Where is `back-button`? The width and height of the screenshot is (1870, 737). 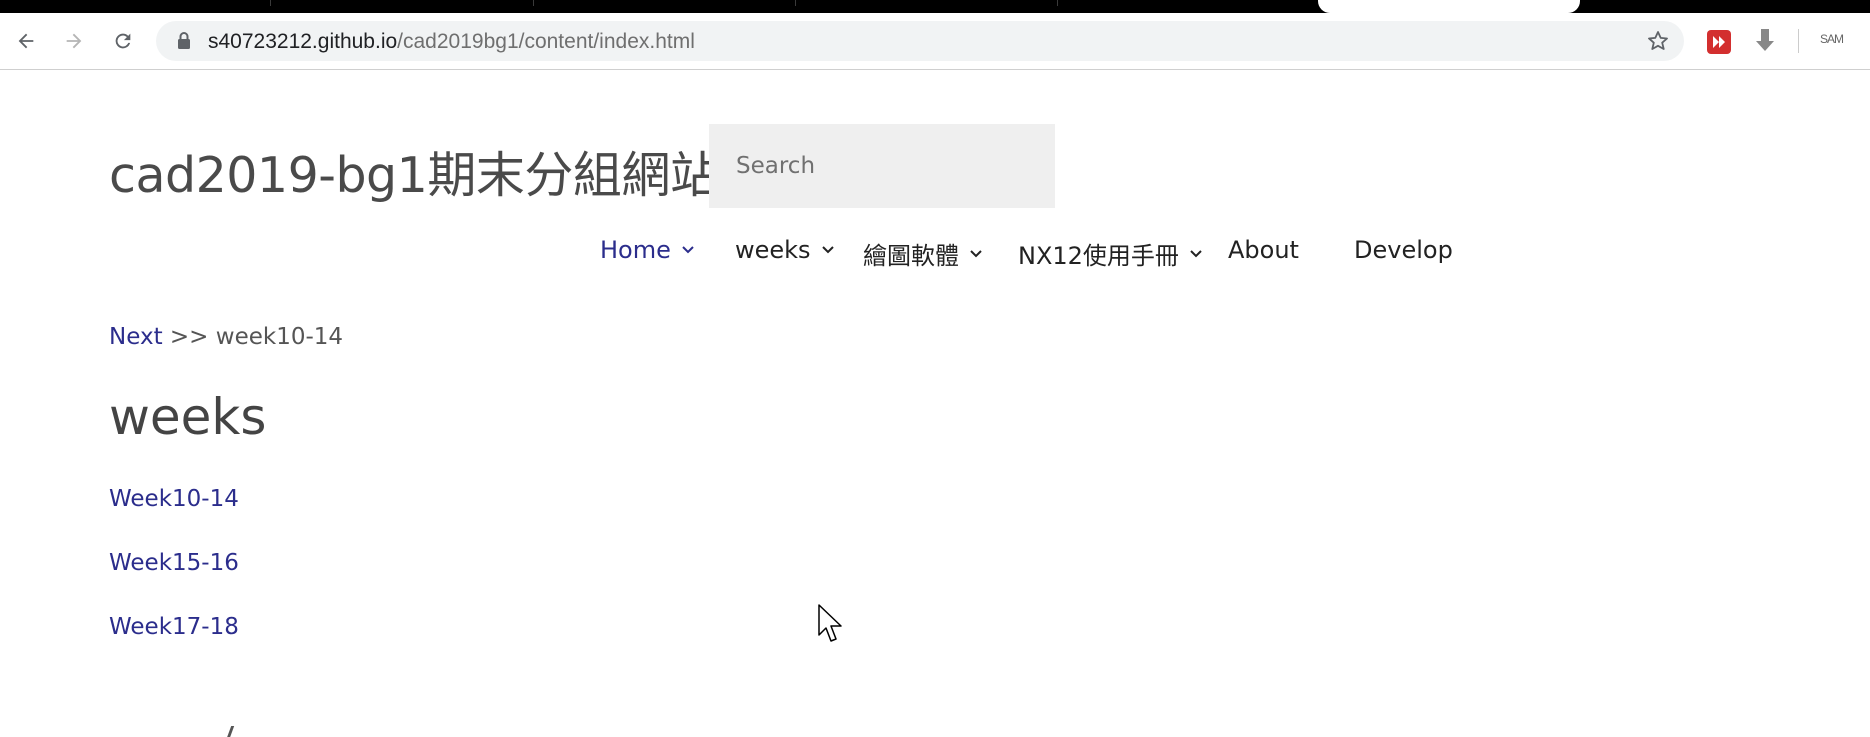 back-button is located at coordinates (26, 41).